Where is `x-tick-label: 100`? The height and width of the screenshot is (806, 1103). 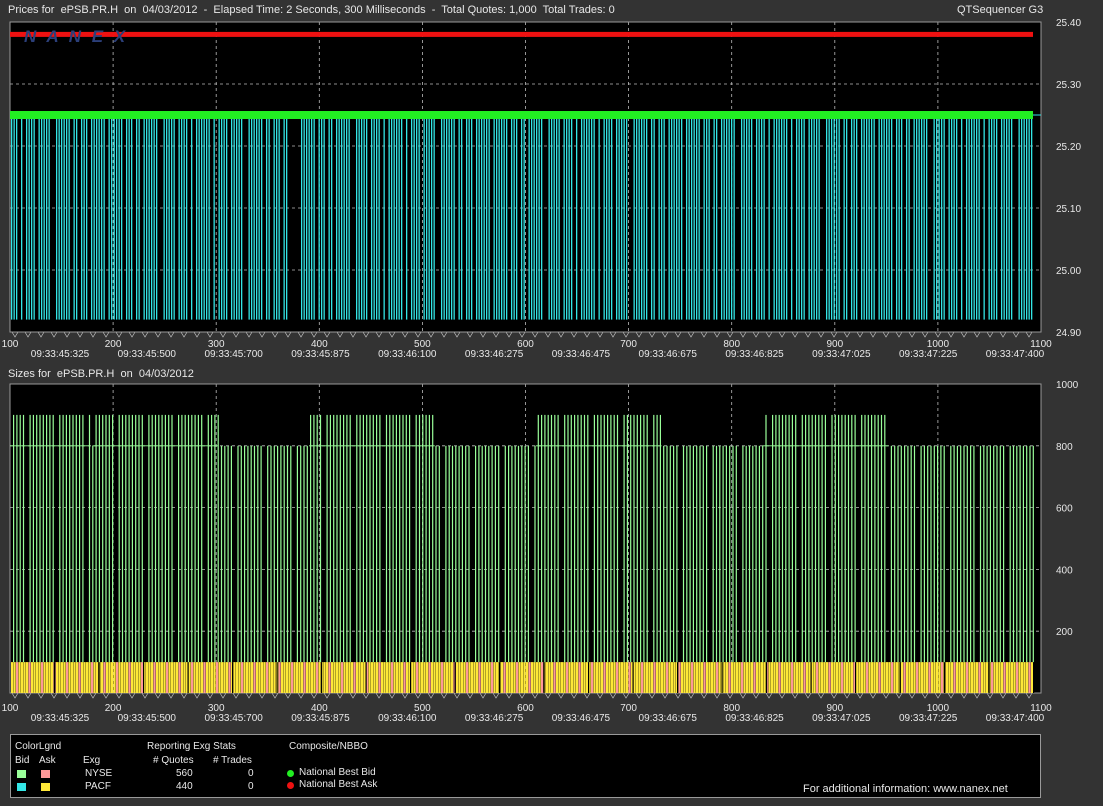
x-tick-label: 100 is located at coordinates (10, 344).